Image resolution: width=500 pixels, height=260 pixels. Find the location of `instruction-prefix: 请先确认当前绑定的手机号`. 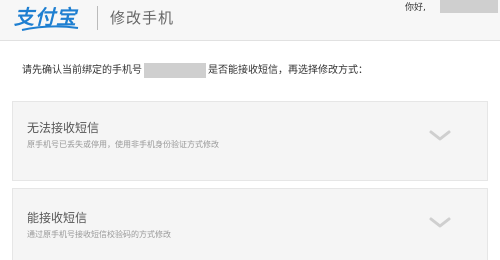

instruction-prefix: 请先确认当前绑定的手机号 is located at coordinates (82, 70).